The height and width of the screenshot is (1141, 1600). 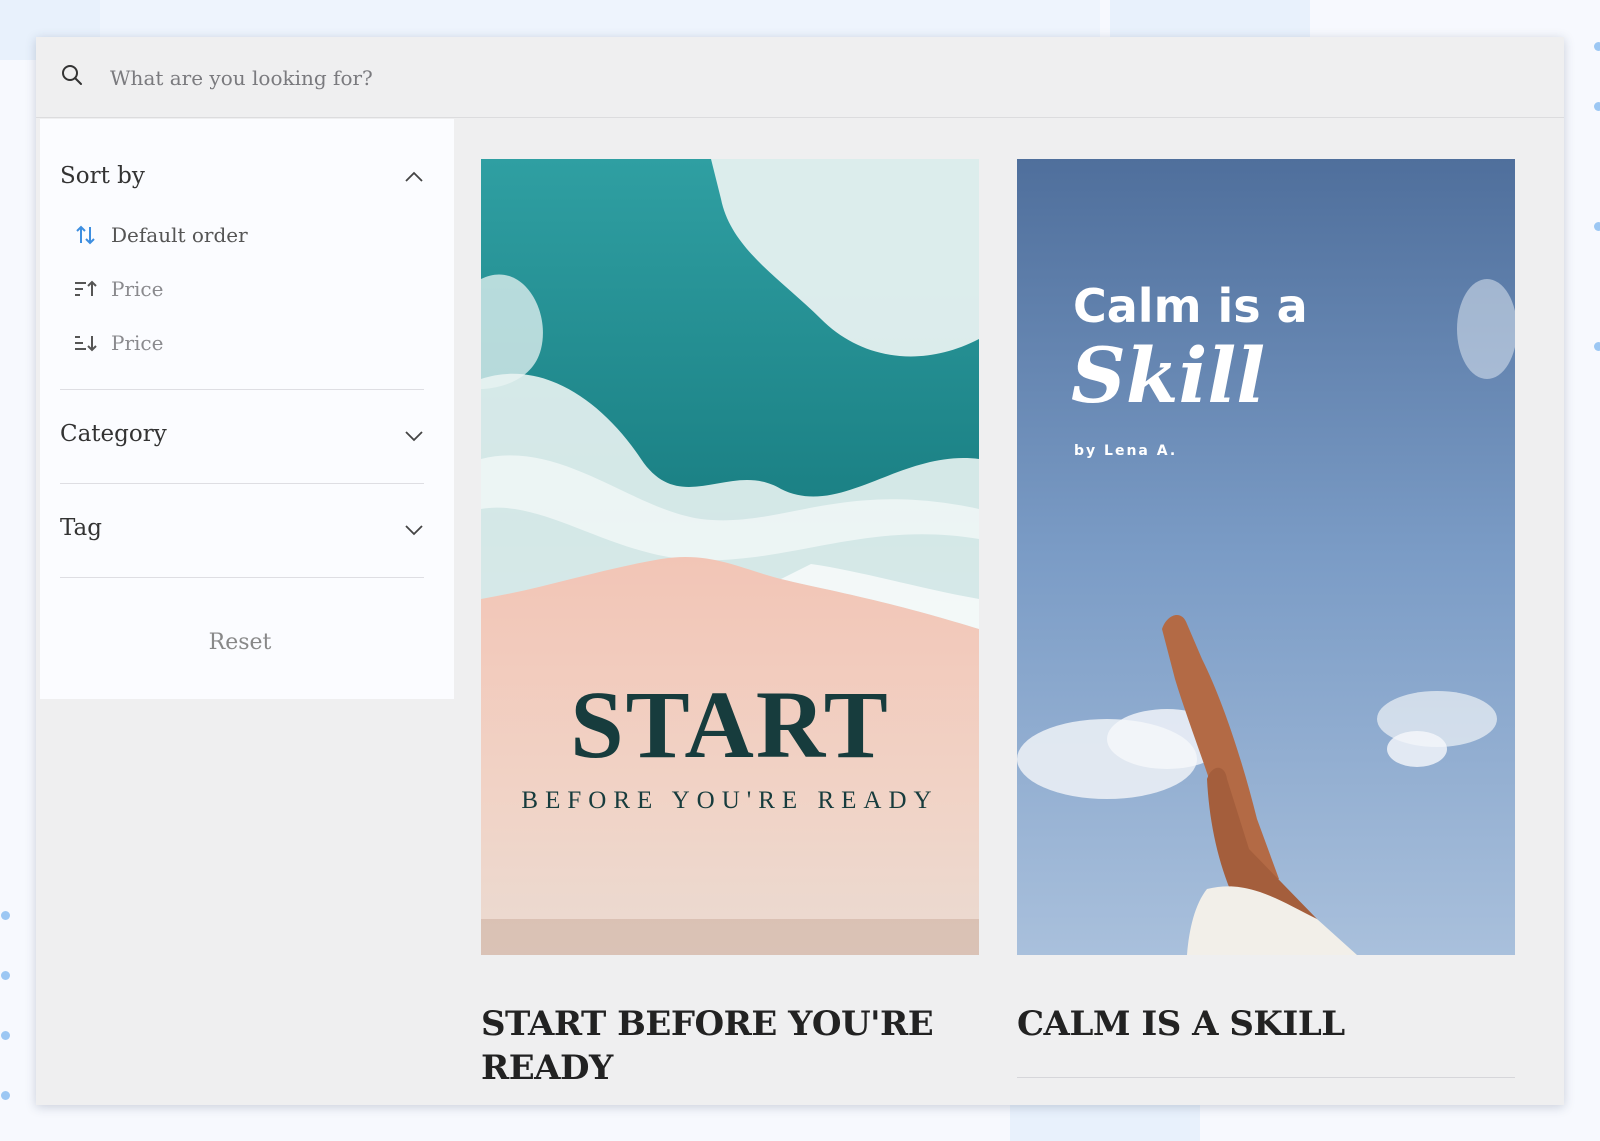 I want to click on sort-option-default-order: Default order, so click(x=224, y=235).